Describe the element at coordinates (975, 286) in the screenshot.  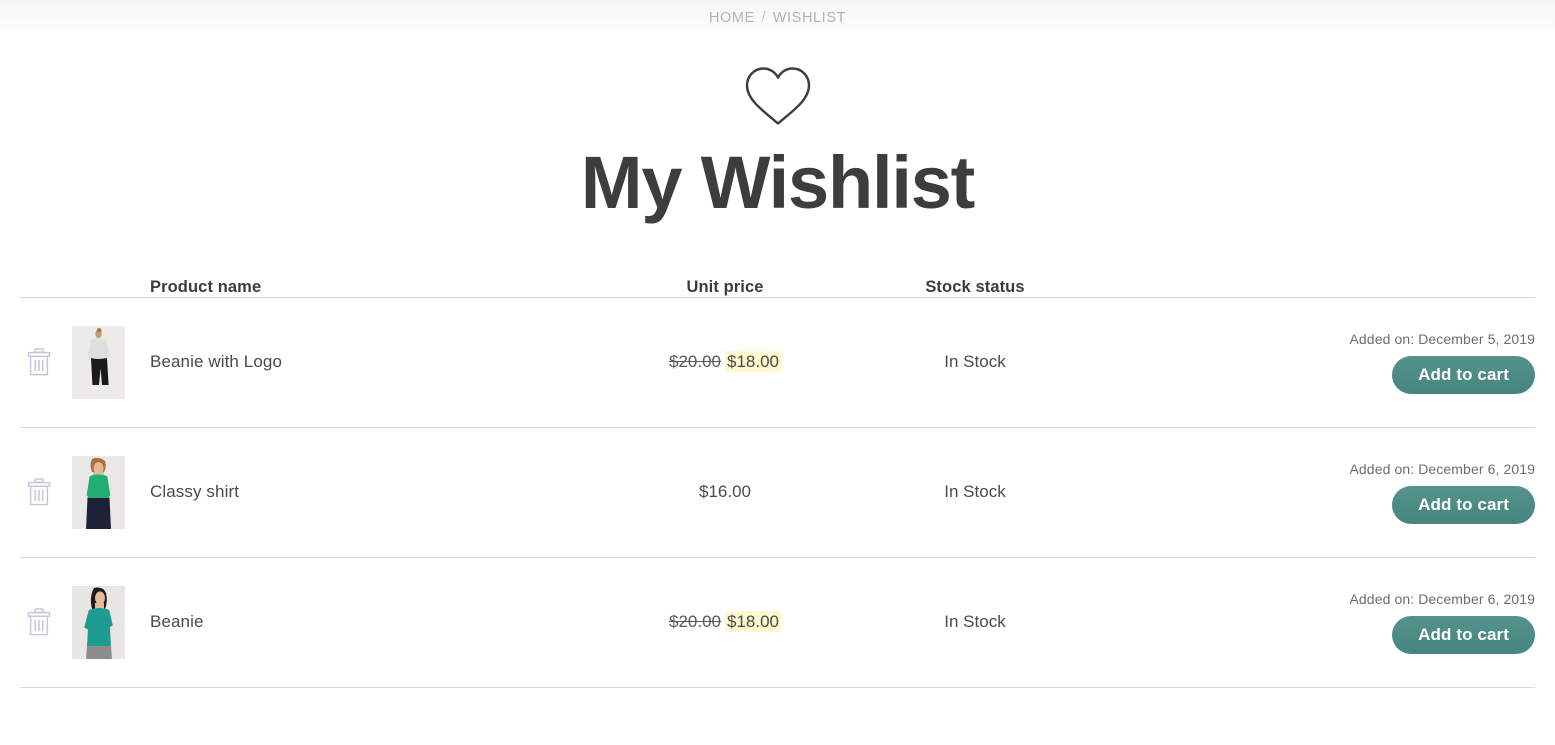
I see `th-stock-status: Stock status` at that location.